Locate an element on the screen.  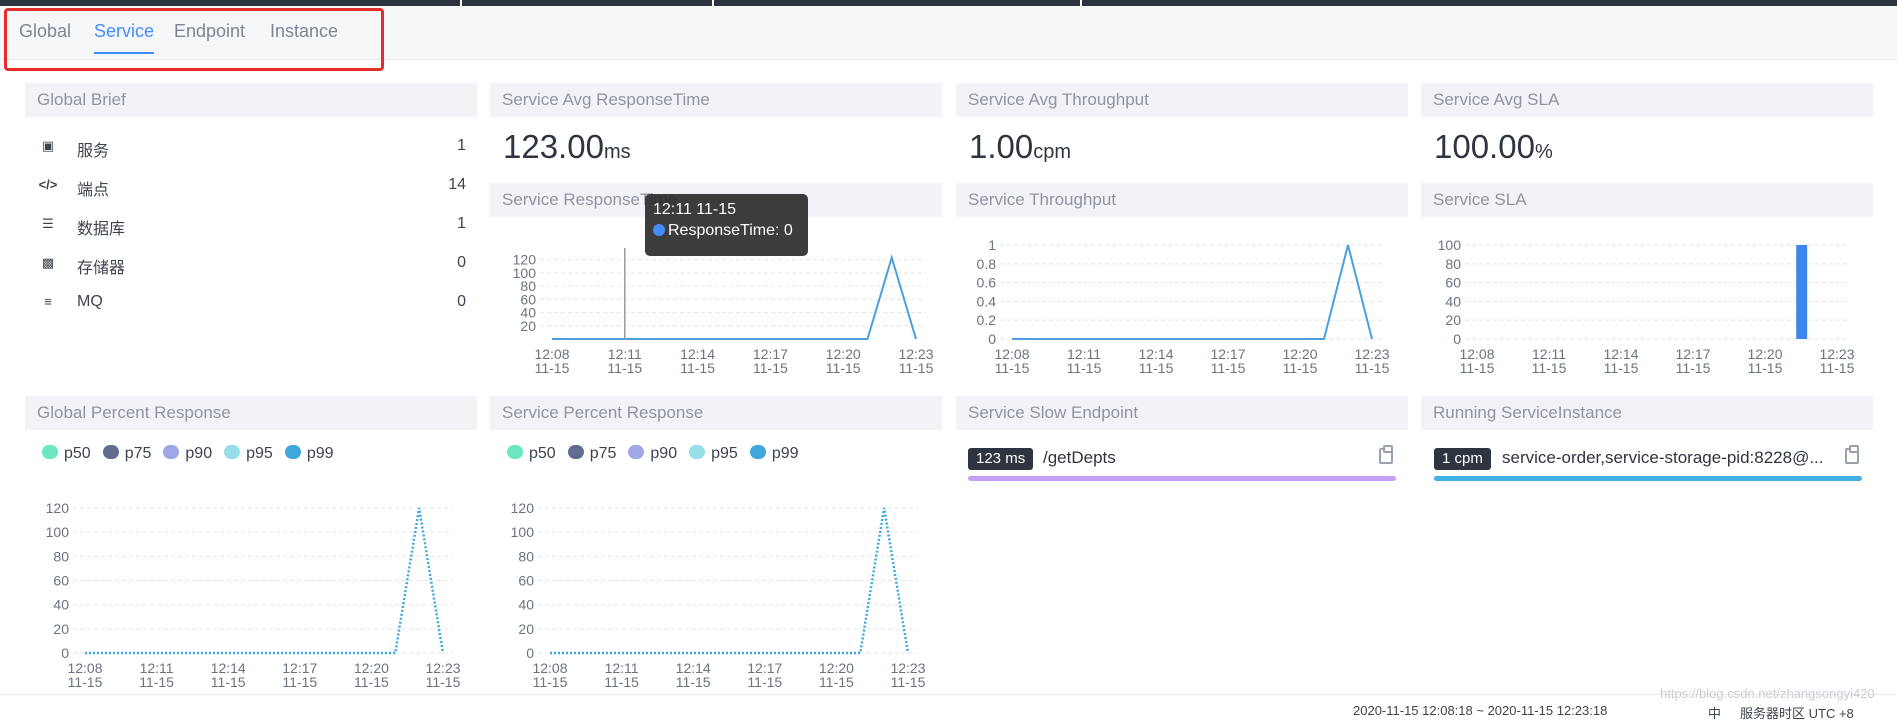
avg-throughput-value: 1.00cpm is located at coordinates (1020, 147).